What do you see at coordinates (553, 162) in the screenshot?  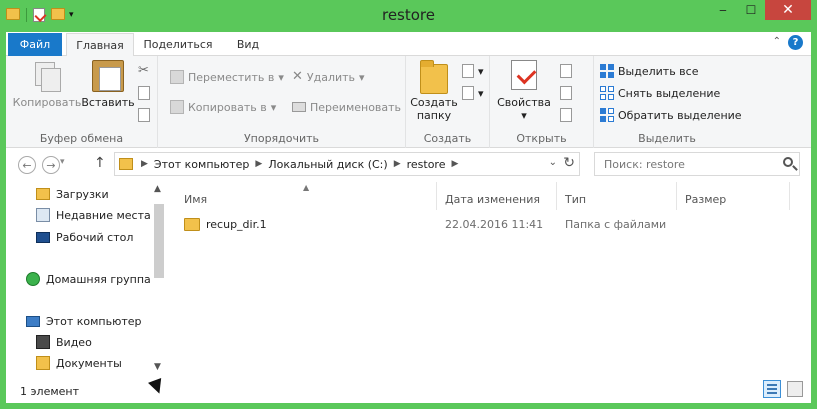 I see `address-history-chevron-icon: ⌄` at bounding box center [553, 162].